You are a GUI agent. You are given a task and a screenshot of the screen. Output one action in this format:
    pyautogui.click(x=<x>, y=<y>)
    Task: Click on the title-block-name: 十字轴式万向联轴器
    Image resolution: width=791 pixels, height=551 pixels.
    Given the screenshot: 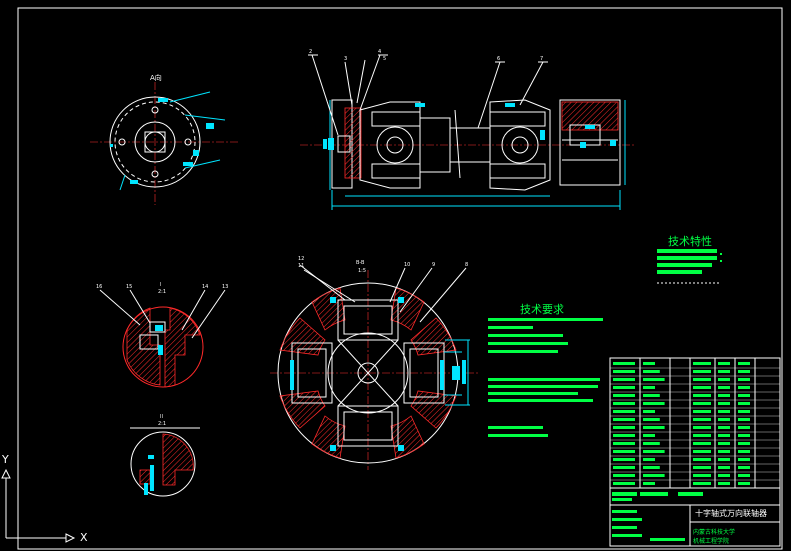 What is the action you would take?
    pyautogui.click(x=731, y=513)
    